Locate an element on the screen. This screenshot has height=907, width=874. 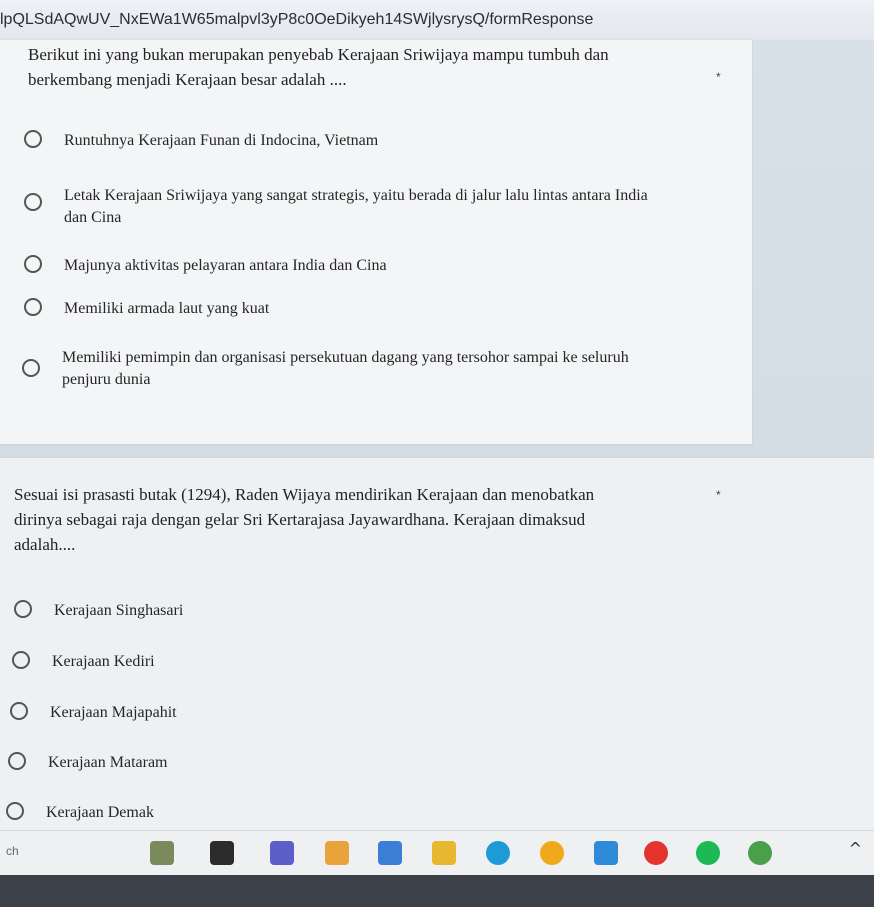
option-label: Kerajaan Majapahit is located at coordinates (113, 713).